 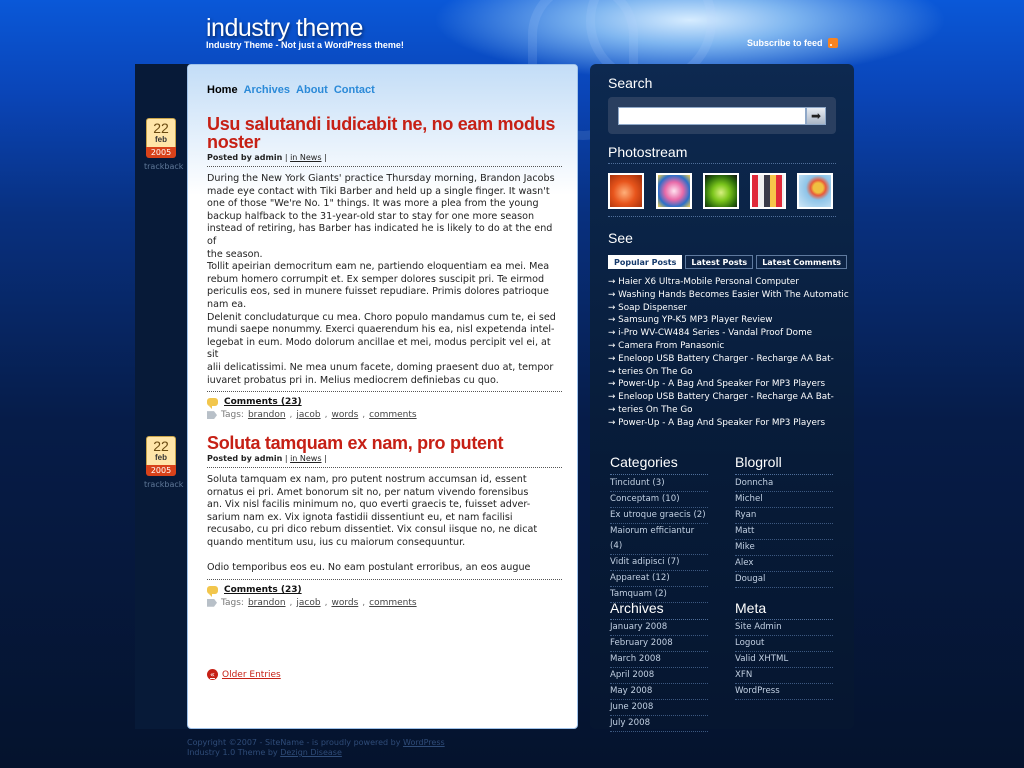 What do you see at coordinates (719, 262) in the screenshot?
I see `tab-latest-posts: Latest Posts` at bounding box center [719, 262].